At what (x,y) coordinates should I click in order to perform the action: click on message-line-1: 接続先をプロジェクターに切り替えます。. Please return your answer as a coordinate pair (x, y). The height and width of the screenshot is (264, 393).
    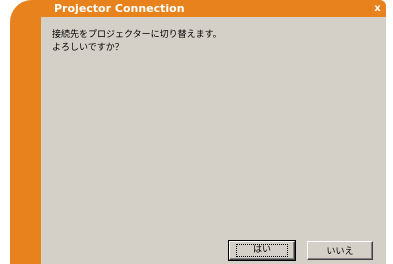
    Looking at the image, I should click on (137, 35).